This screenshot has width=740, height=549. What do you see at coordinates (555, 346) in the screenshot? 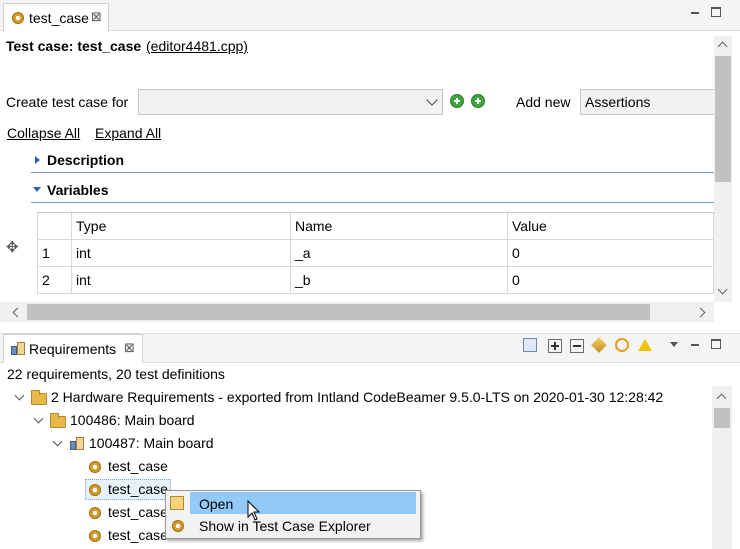
I see `expand-all-icon` at bounding box center [555, 346].